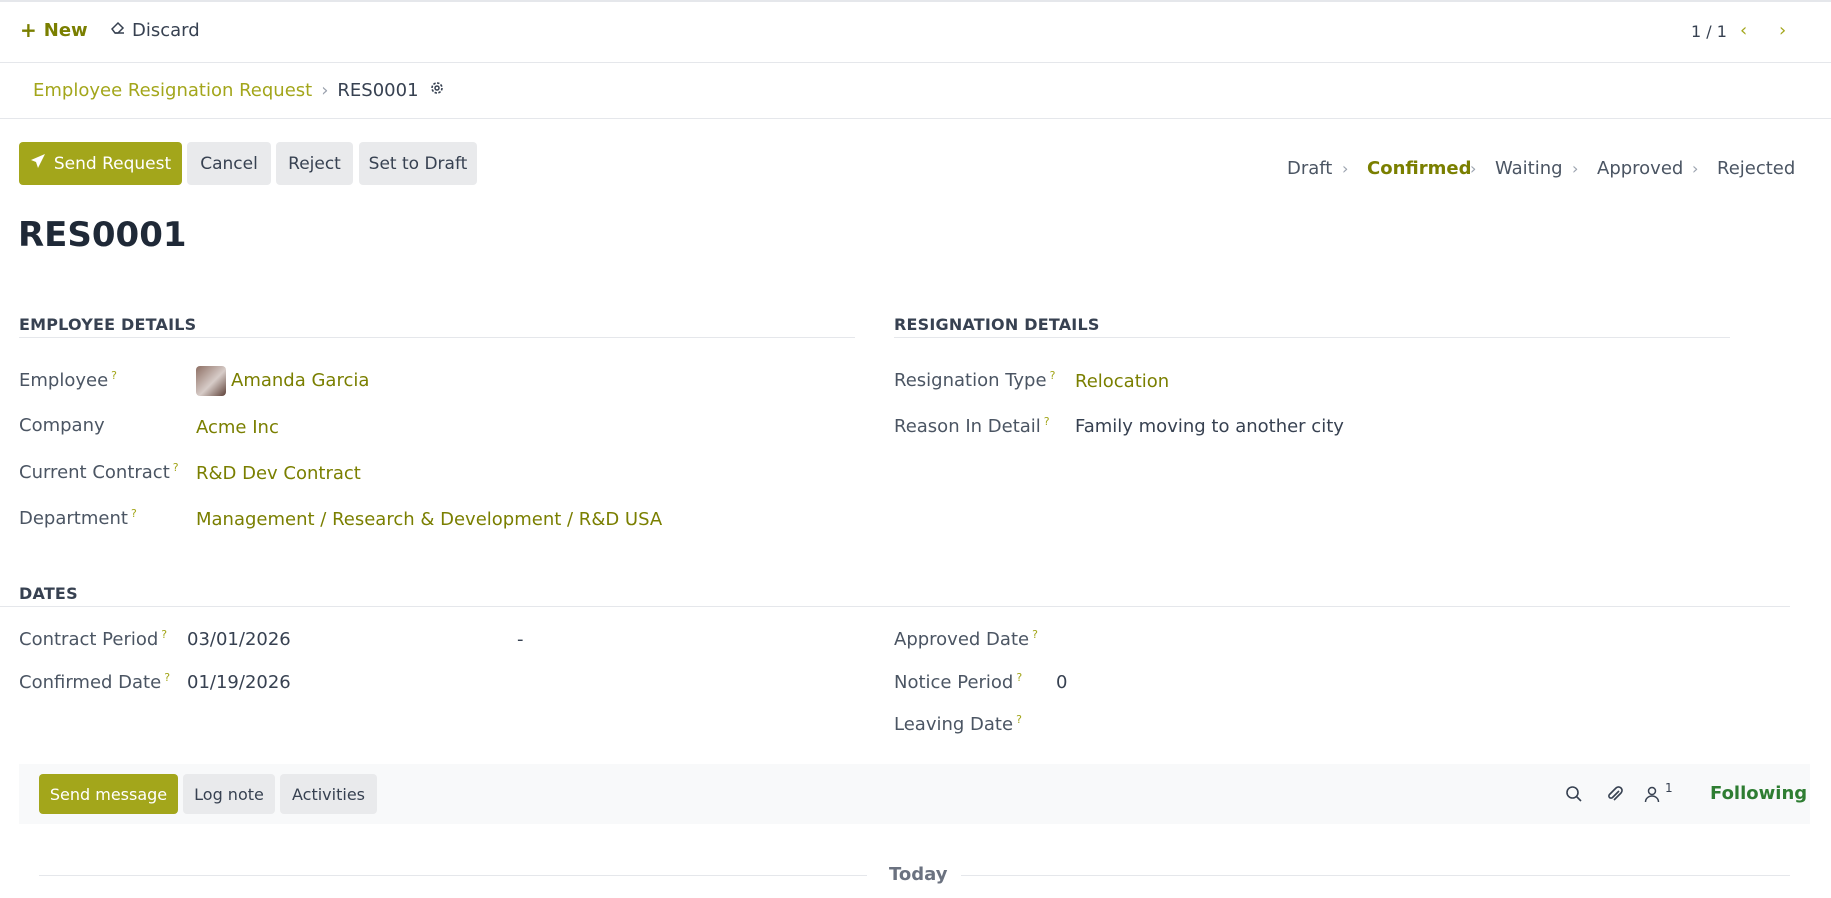 The width and height of the screenshot is (1831, 898). Describe the element at coordinates (1529, 168) in the screenshot. I see `stage-waiting: Waiting` at that location.